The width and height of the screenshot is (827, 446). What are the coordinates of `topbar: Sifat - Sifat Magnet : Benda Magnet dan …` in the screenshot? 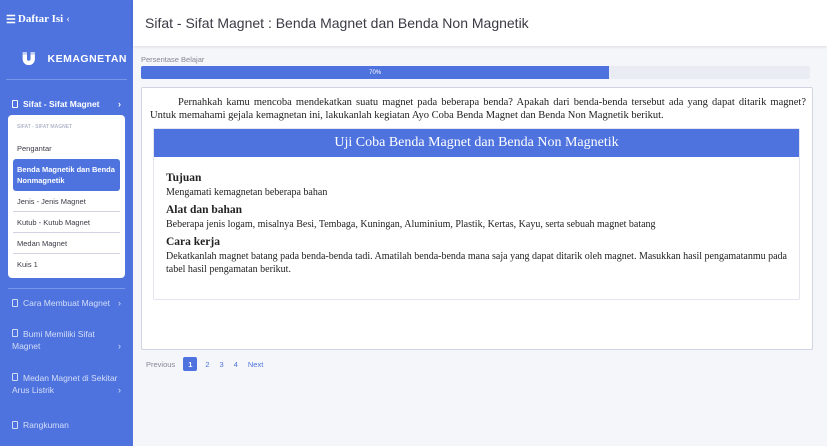 It's located at (480, 23).